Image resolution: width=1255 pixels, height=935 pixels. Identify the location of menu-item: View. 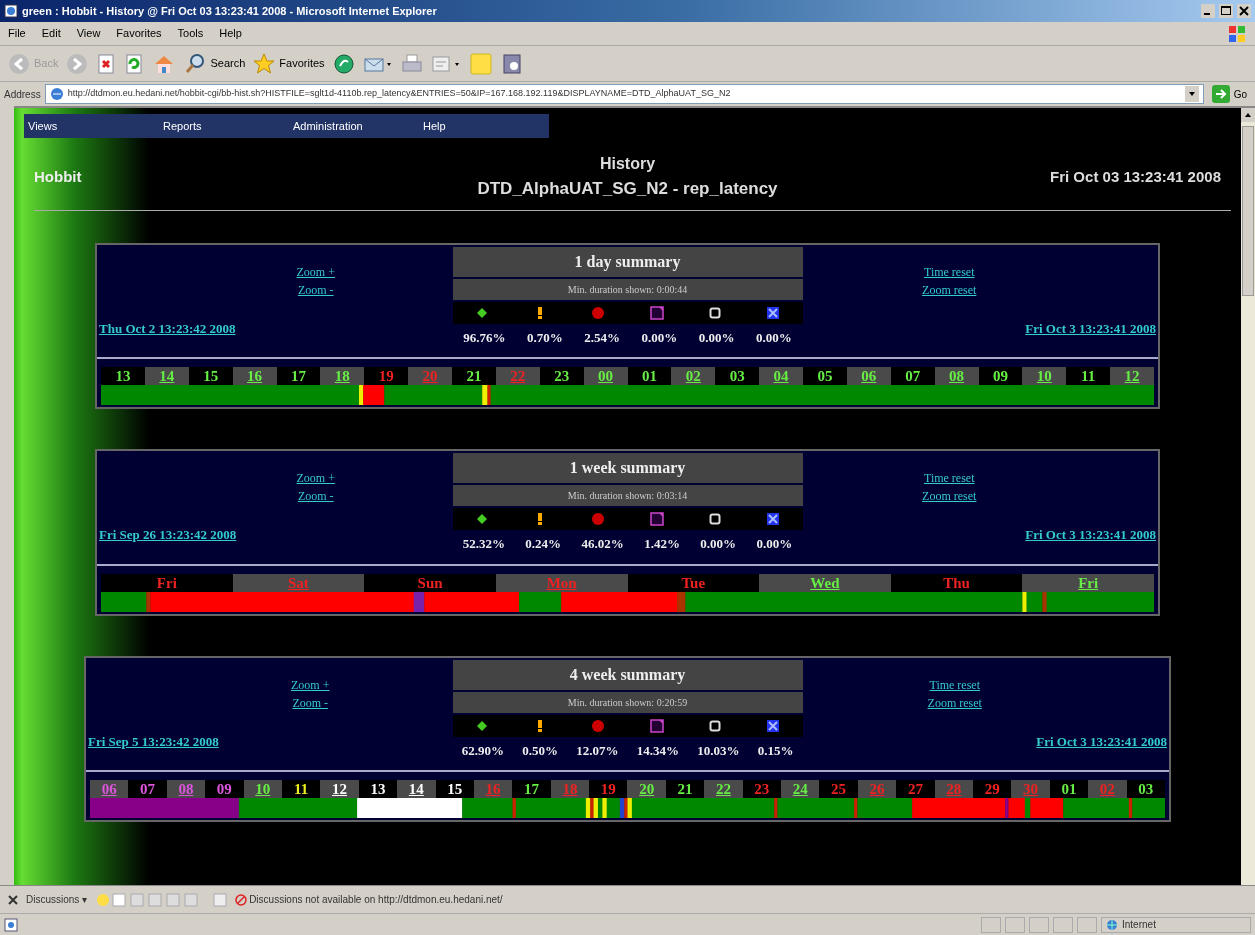
(88, 33).